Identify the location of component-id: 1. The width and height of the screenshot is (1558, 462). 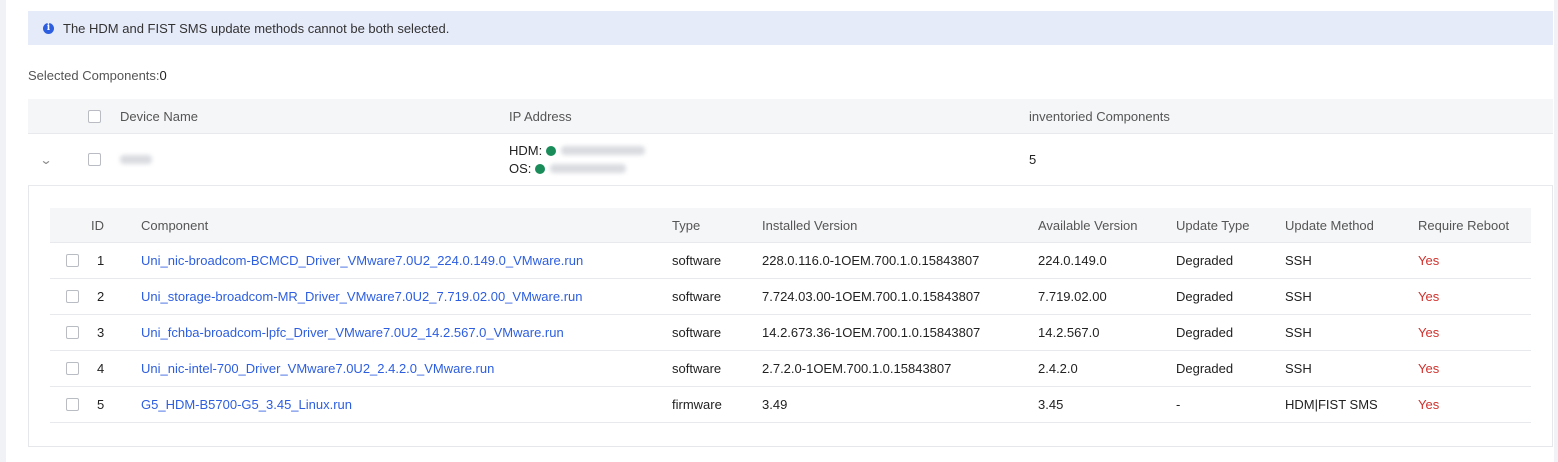
(101, 260).